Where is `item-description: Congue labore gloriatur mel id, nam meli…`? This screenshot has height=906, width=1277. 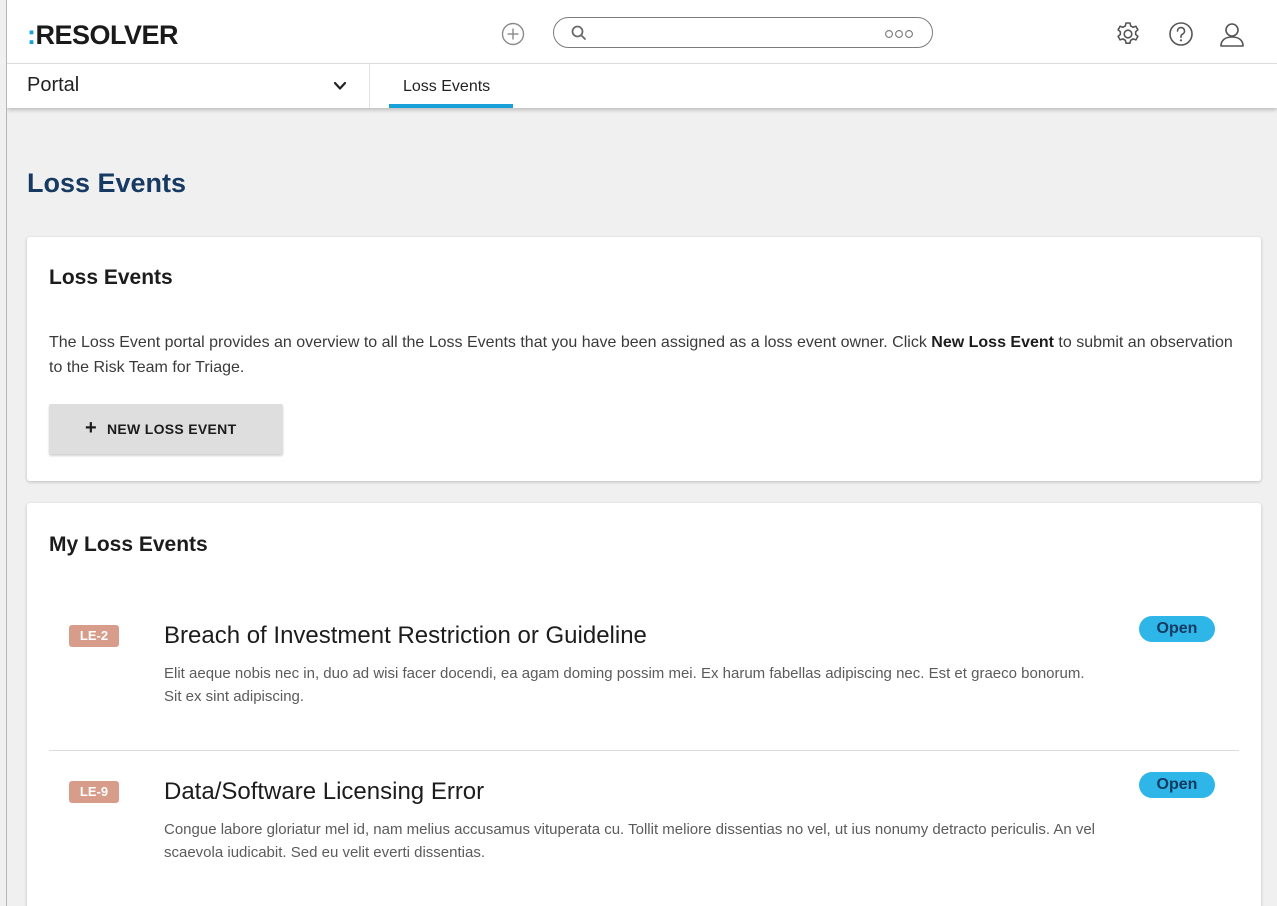 item-description: Congue labore gloriatur mel id, nam meli… is located at coordinates (630, 841).